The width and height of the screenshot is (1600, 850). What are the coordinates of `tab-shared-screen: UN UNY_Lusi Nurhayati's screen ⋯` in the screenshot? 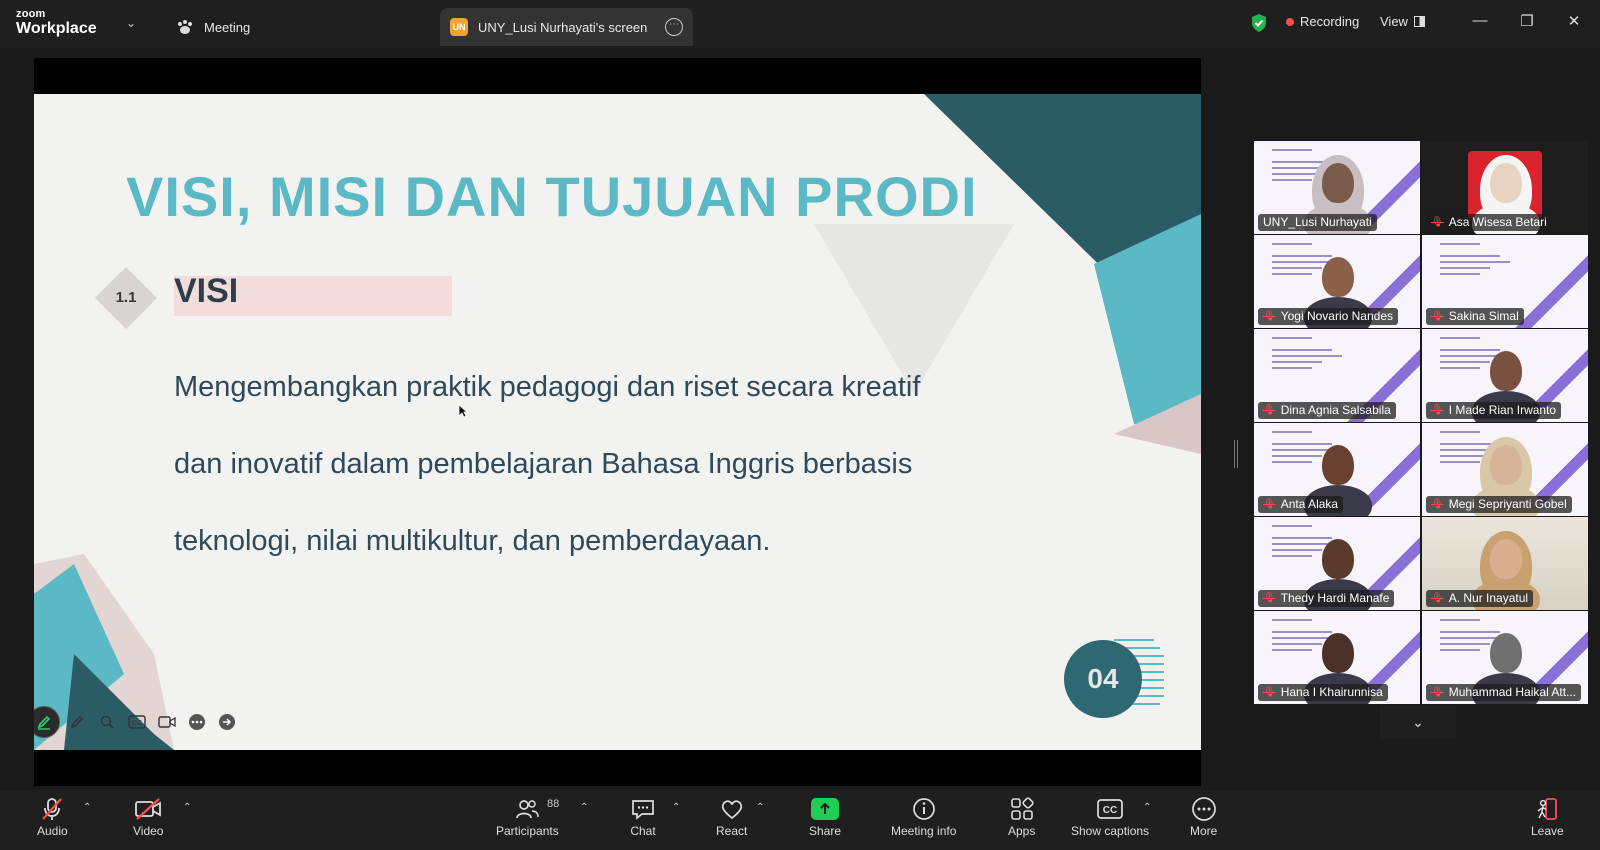 It's located at (566, 27).